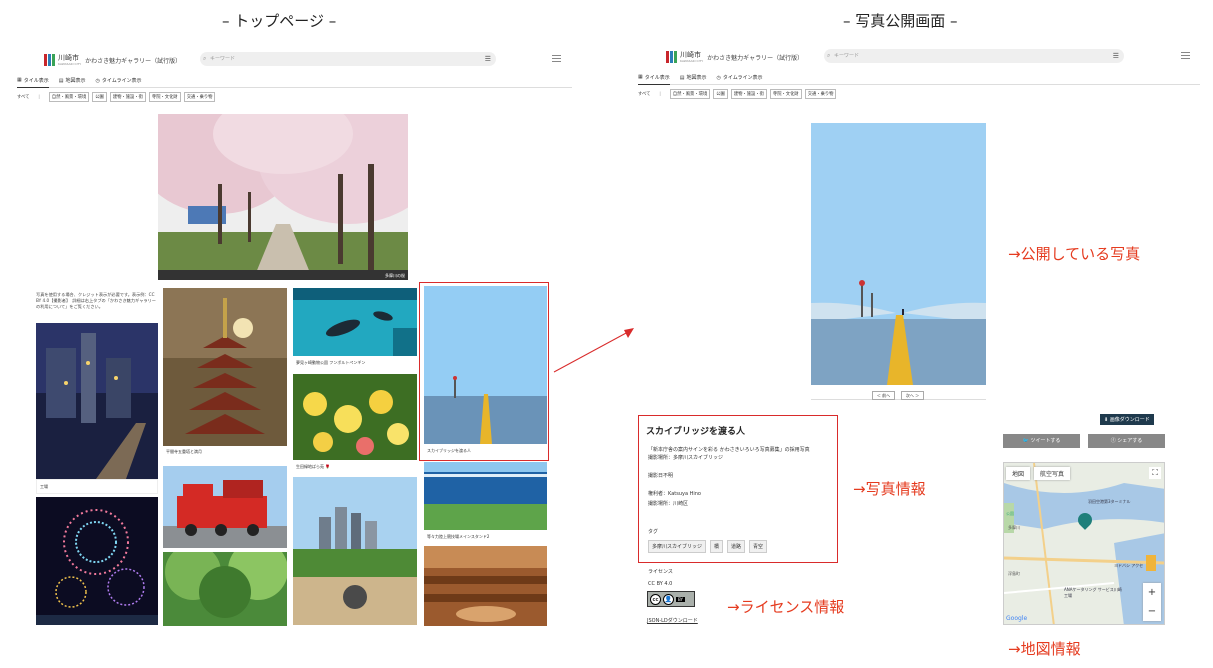  What do you see at coordinates (755, 58) in the screenshot?
I see `logo-gallery-title: かわさき魅力ギャラリー（試行版）` at bounding box center [755, 58].